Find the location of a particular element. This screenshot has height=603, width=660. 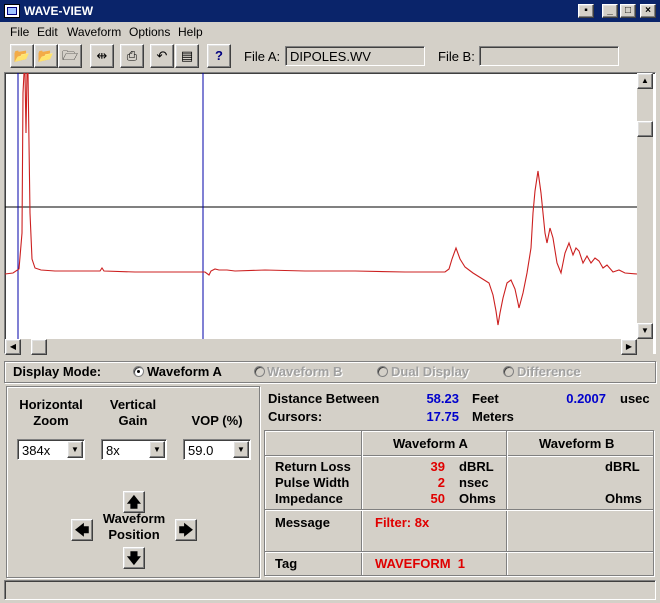

horizontal-zoom-label: Horizontal Zoom is located at coordinates (51, 413).